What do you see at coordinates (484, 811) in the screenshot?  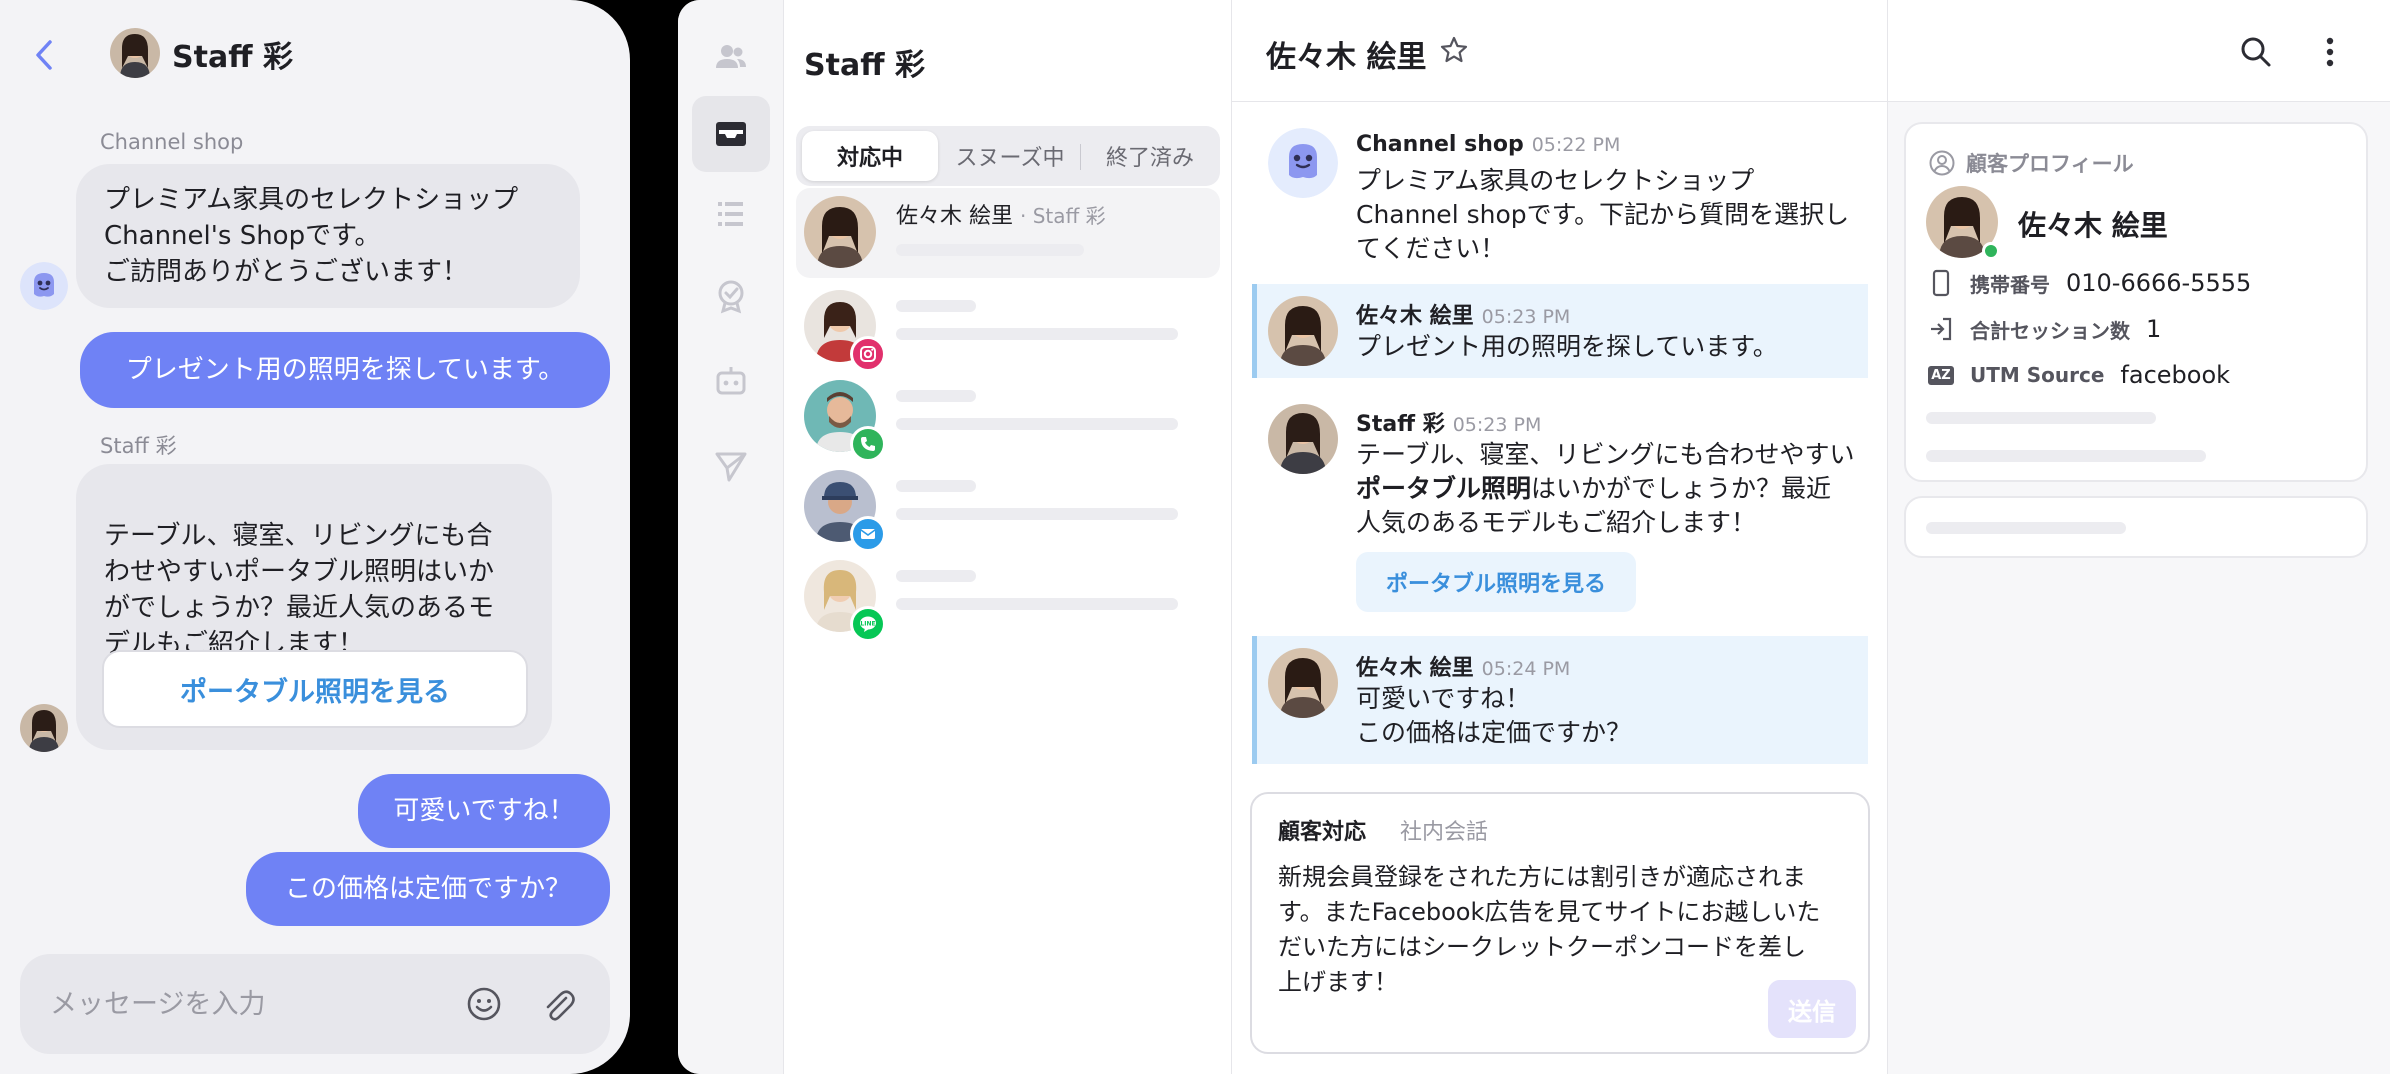 I see `user-message-bubble: 可愛いですね！` at bounding box center [484, 811].